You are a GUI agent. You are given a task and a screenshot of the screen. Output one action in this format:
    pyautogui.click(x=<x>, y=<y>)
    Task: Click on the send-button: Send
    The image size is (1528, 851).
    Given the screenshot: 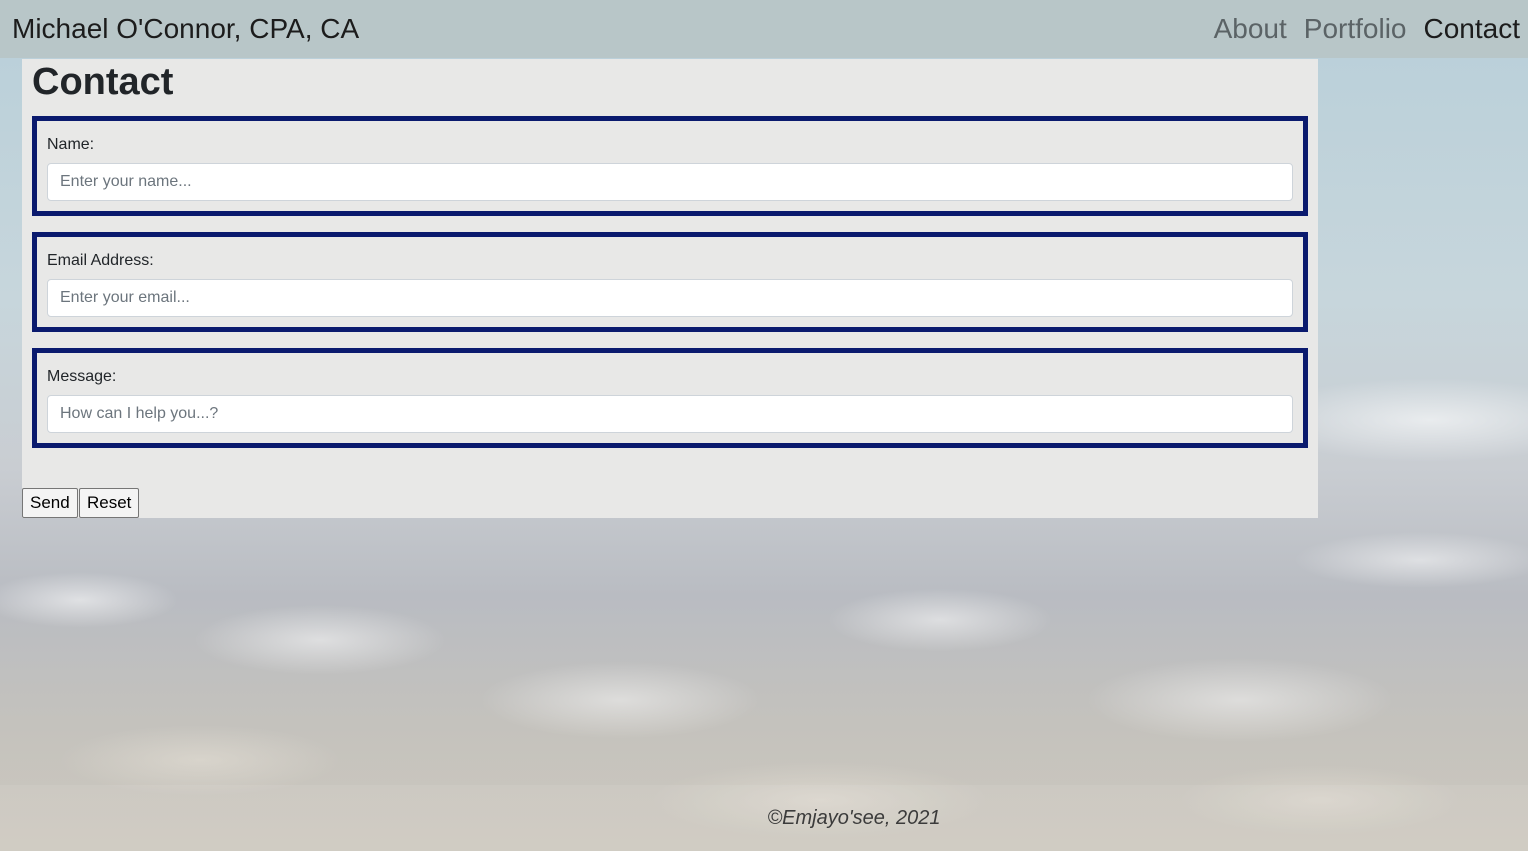 What is the action you would take?
    pyautogui.click(x=50, y=503)
    